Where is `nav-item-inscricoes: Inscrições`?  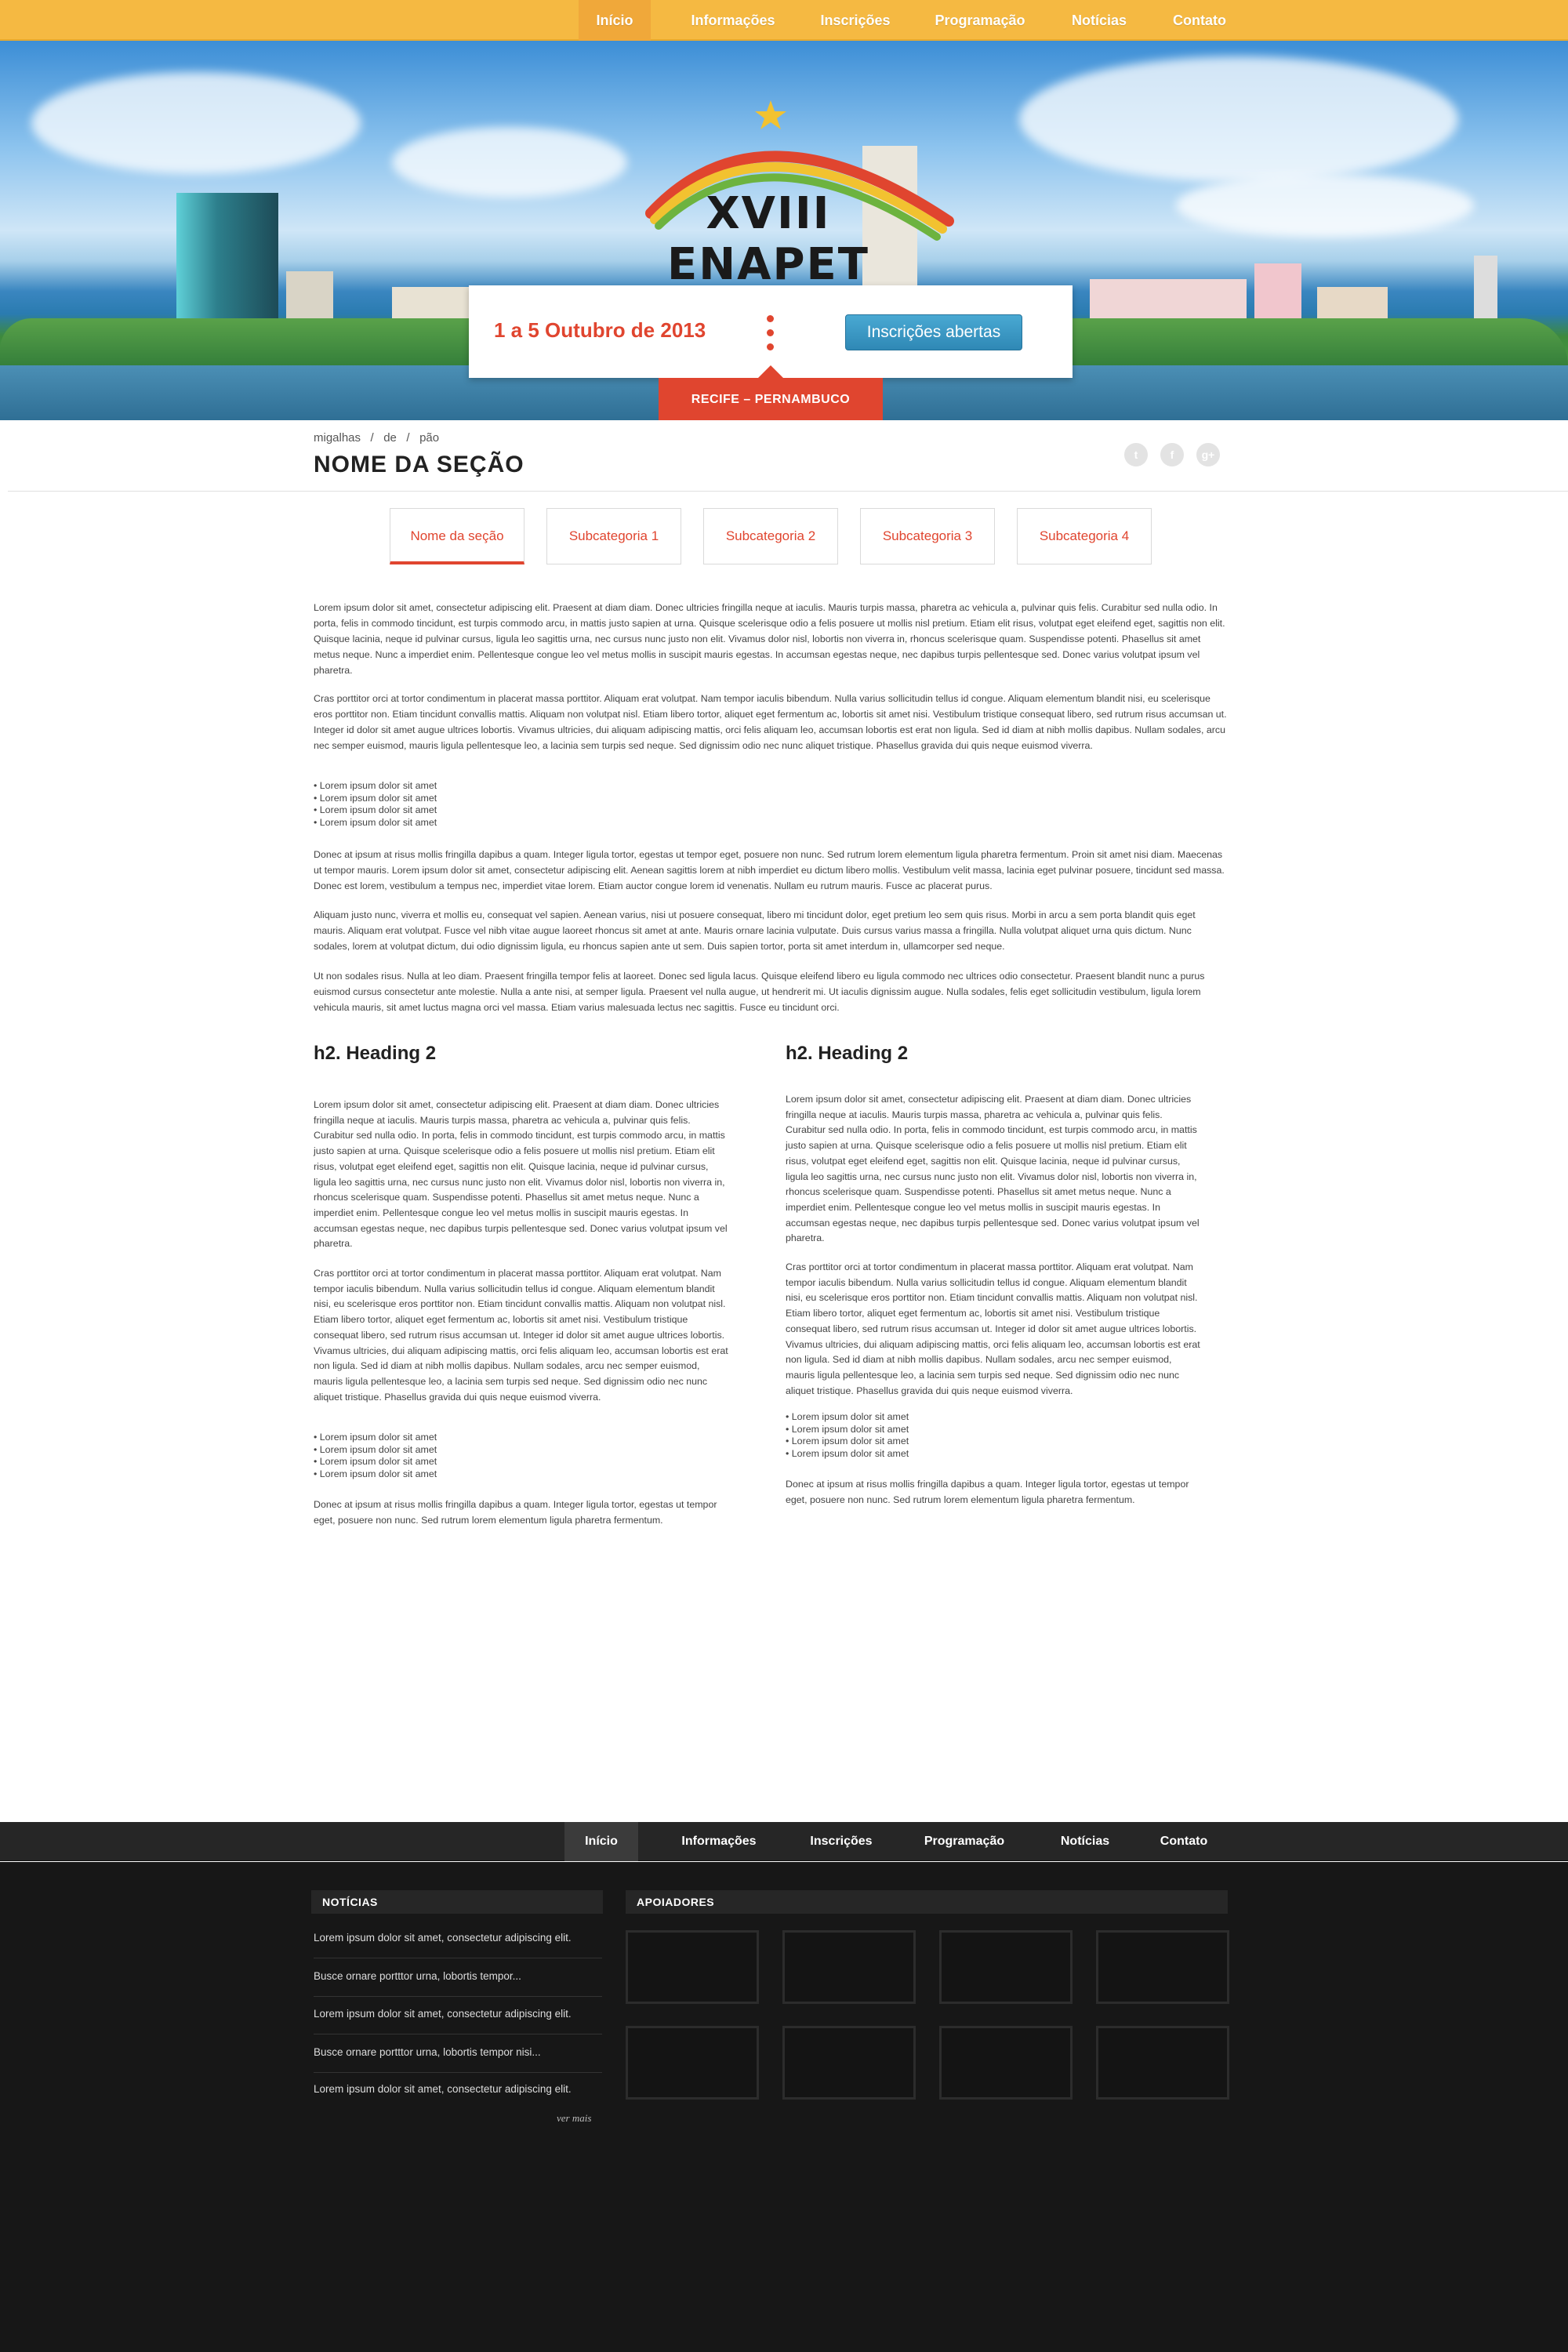
nav-item-inscricoes: Inscrições is located at coordinates (855, 20).